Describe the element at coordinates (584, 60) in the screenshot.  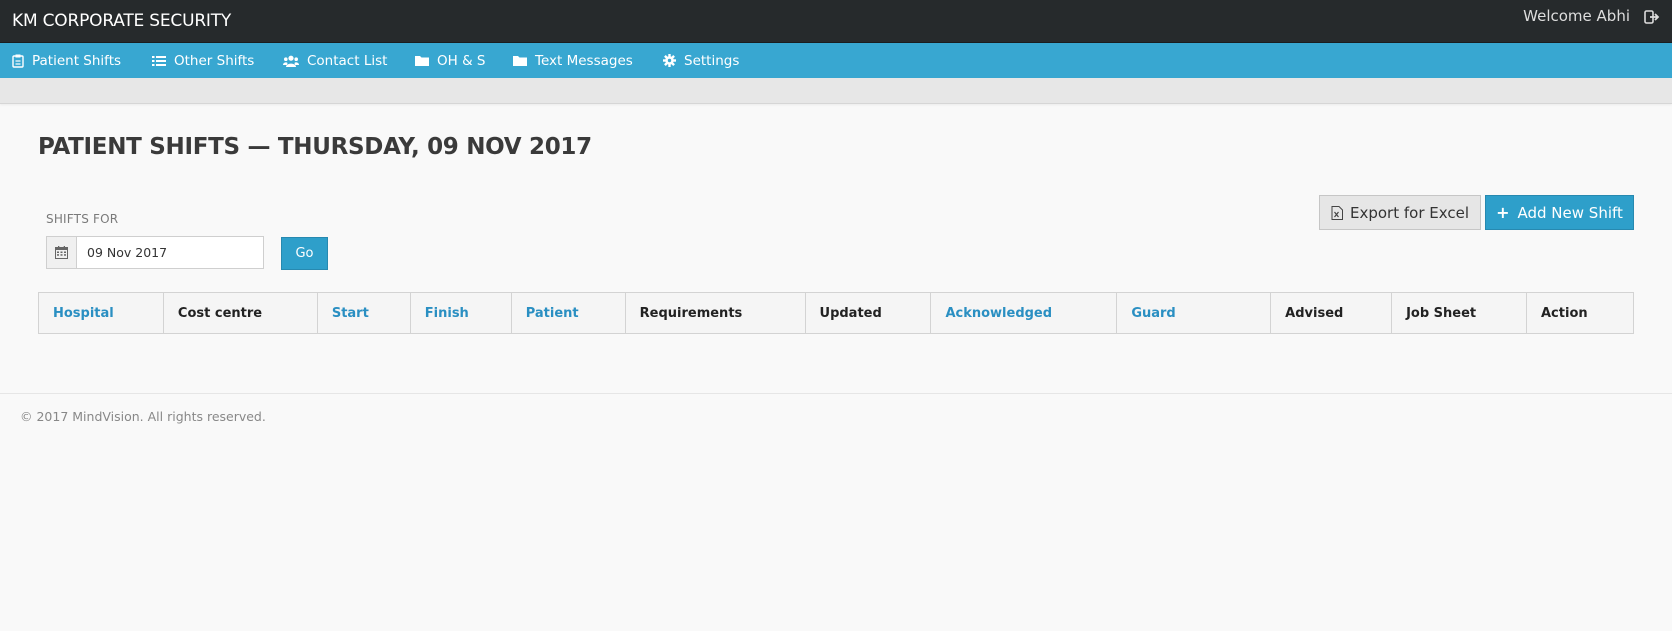
I see `nav-label: Text Messages` at that location.